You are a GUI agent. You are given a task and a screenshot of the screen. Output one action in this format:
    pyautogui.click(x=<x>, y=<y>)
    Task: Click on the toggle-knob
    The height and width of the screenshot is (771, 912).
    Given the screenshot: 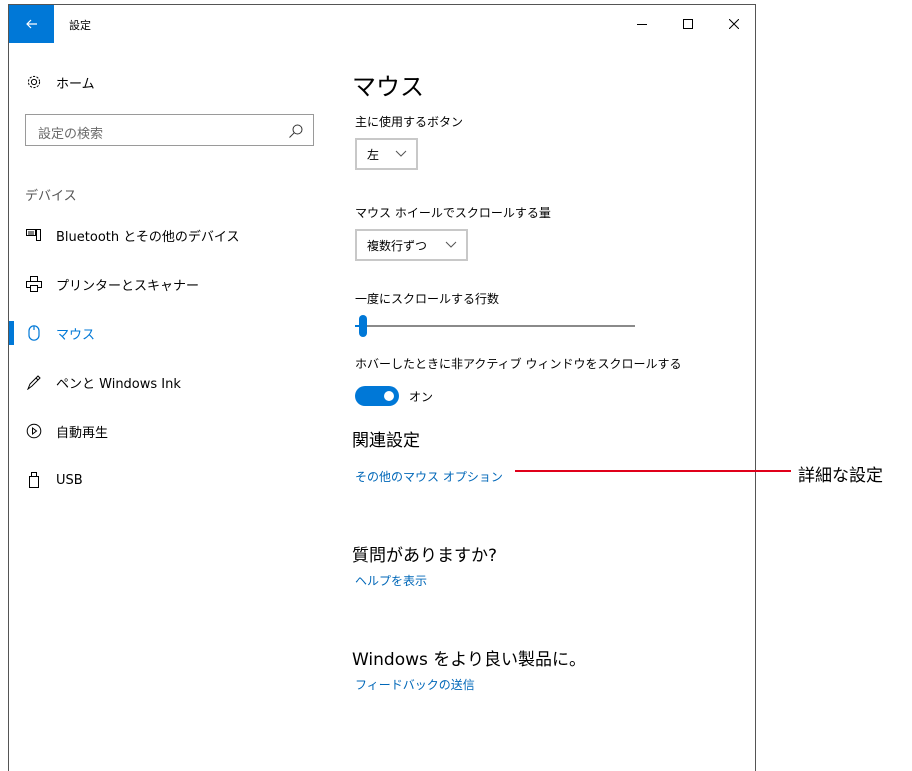 What is the action you would take?
    pyautogui.click(x=389, y=396)
    